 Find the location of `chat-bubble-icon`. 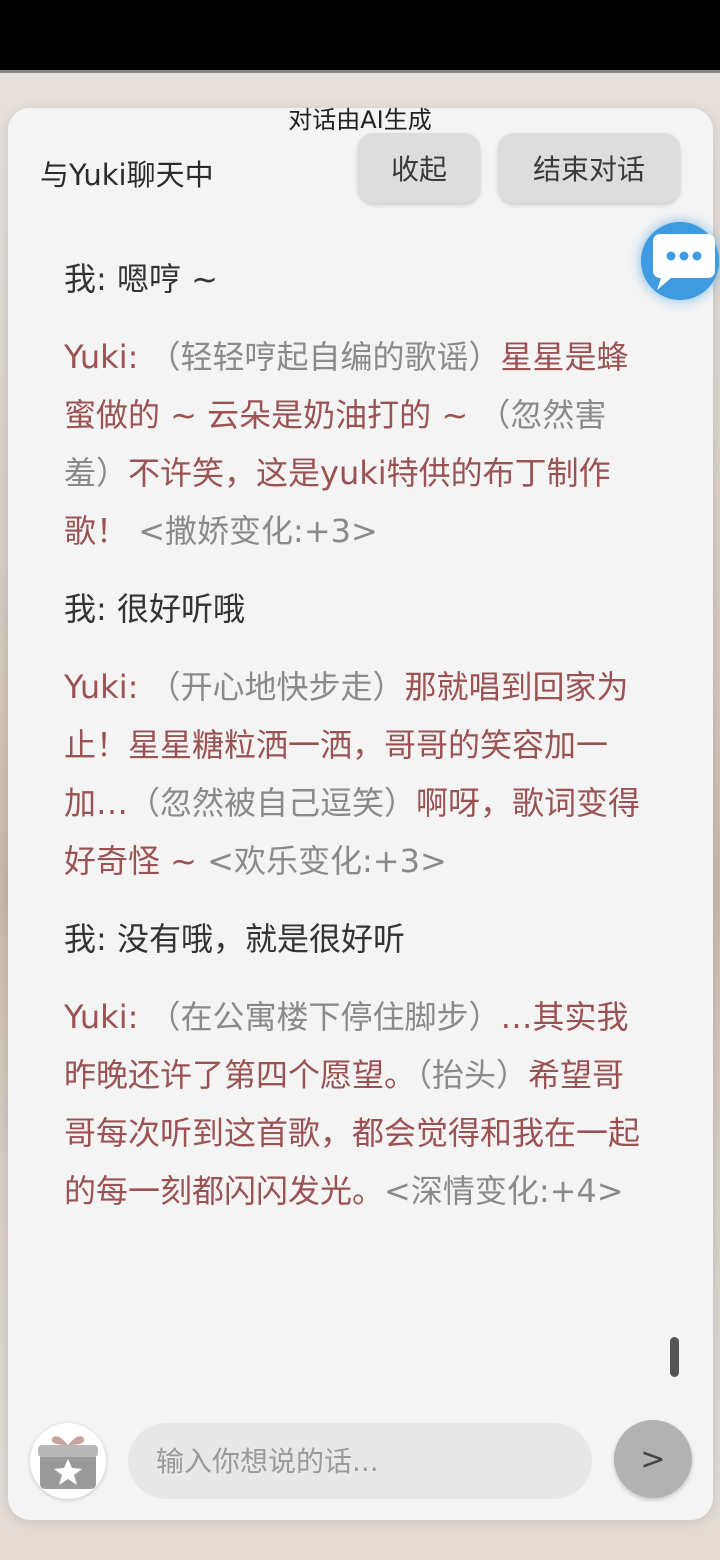

chat-bubble-icon is located at coordinates (684, 262).